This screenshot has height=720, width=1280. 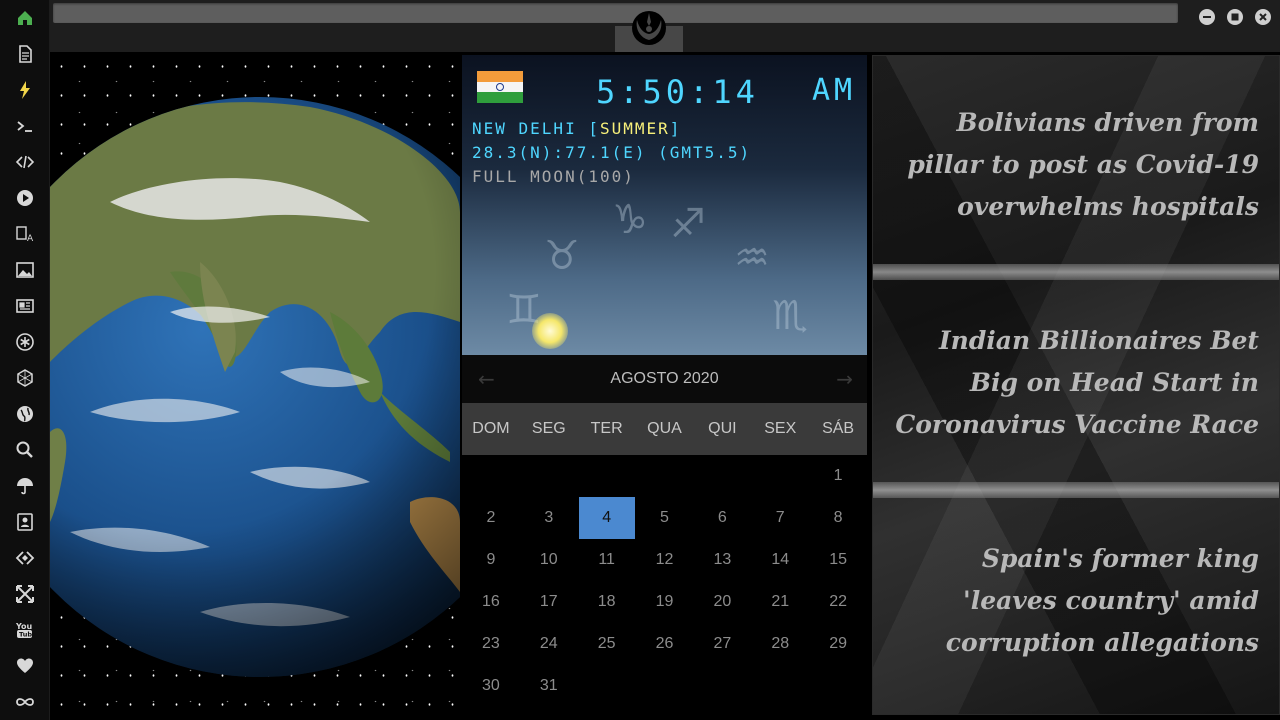 What do you see at coordinates (790, 316) in the screenshot?
I see `zodiac-scorpio-icon: ♏` at bounding box center [790, 316].